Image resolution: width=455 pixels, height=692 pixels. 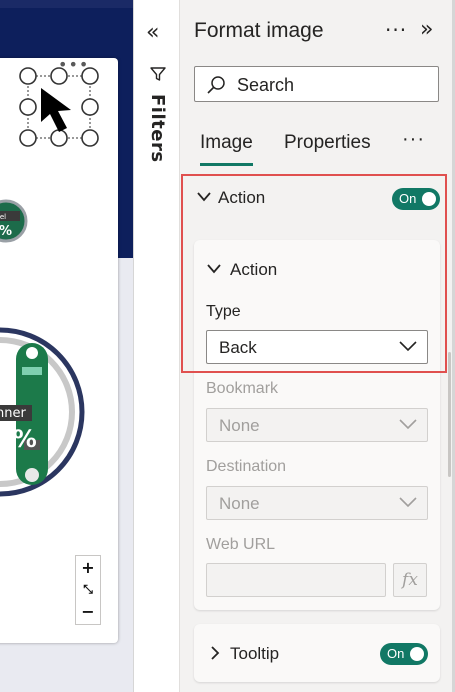 I want to click on bookmark-dropdown-value: None, so click(x=239, y=425).